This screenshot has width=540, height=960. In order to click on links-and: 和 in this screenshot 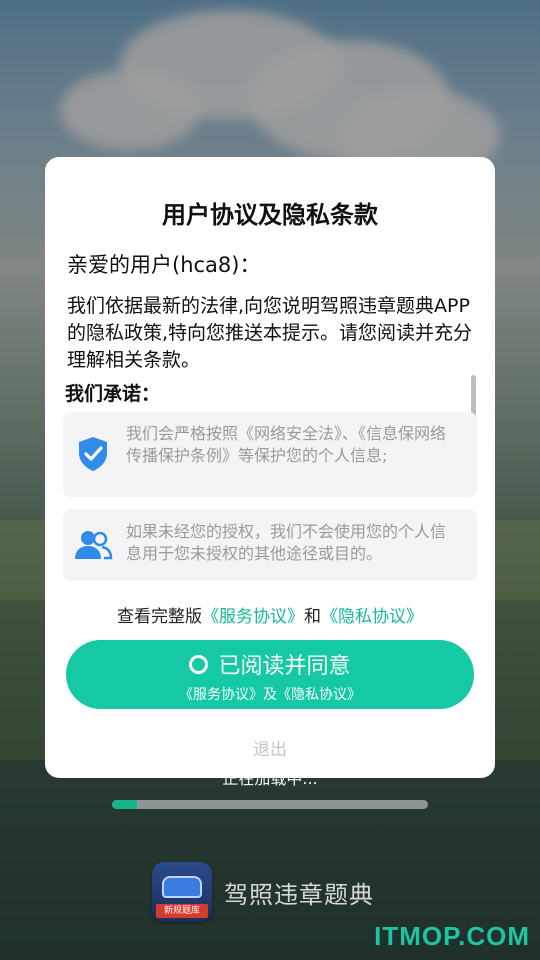, I will do `click(312, 617)`.